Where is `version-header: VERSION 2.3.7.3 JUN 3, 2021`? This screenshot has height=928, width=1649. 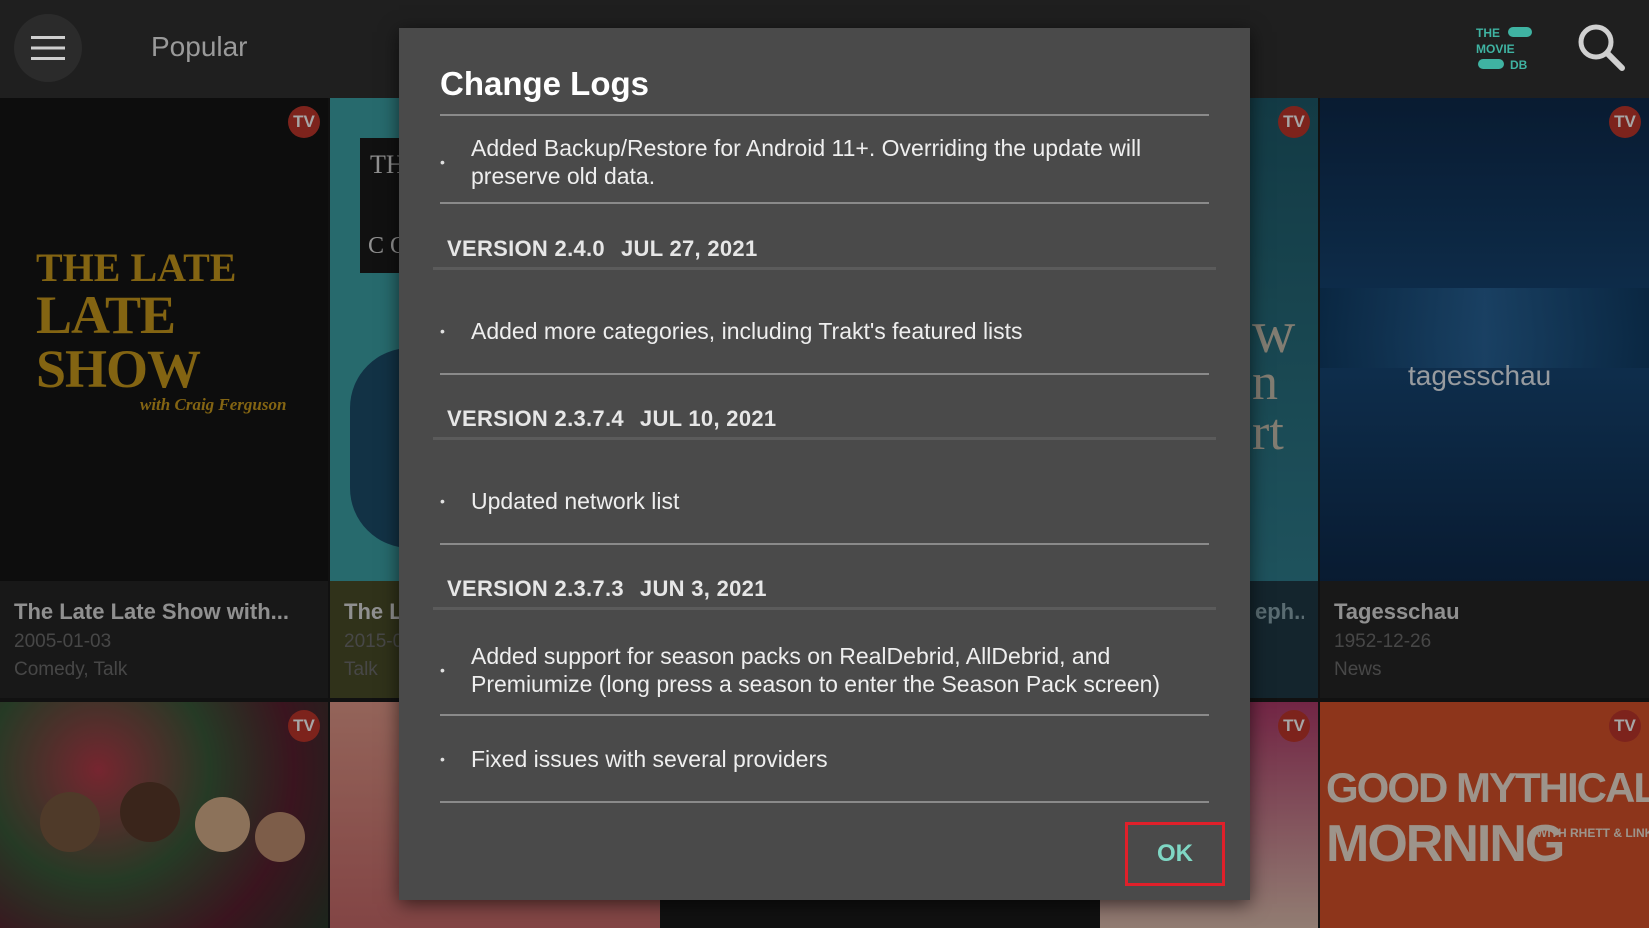
version-header: VERSION 2.3.7.3 JUN 3, 2021 is located at coordinates (607, 589).